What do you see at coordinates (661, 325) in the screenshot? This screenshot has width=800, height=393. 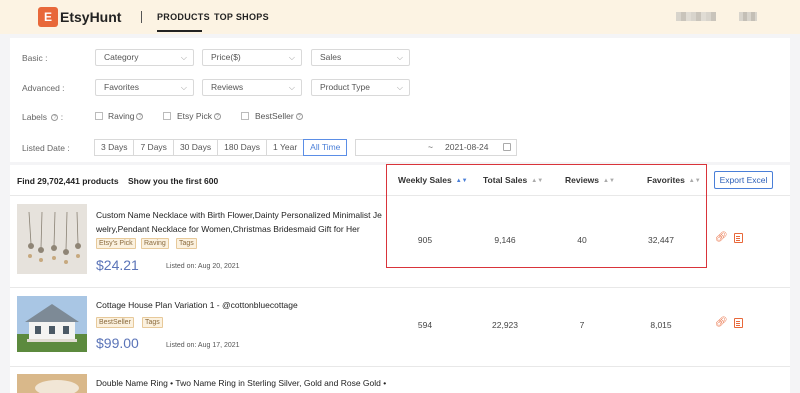 I see `favorites-value: 8,015` at bounding box center [661, 325].